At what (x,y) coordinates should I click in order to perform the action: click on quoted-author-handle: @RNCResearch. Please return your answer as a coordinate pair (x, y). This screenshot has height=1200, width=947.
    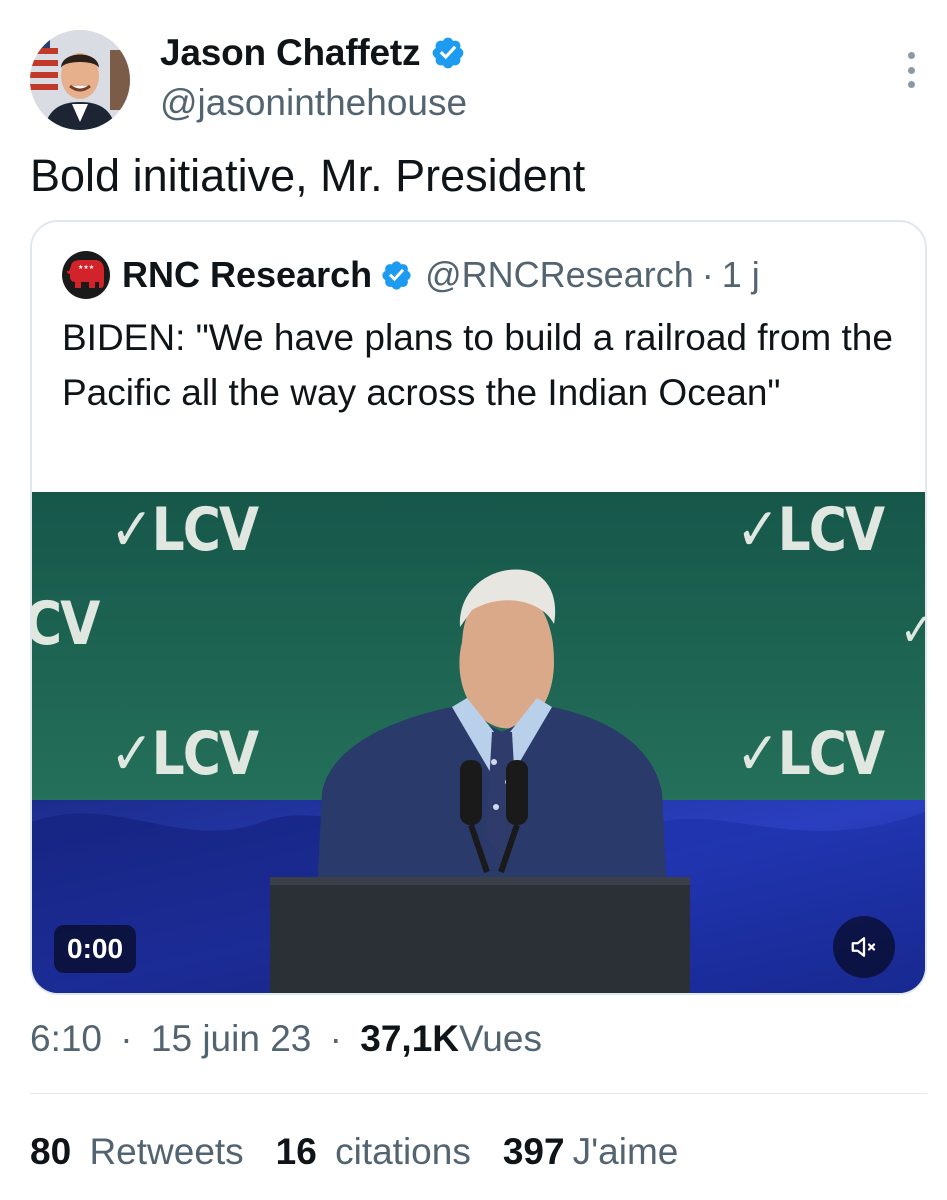
    Looking at the image, I should click on (559, 275).